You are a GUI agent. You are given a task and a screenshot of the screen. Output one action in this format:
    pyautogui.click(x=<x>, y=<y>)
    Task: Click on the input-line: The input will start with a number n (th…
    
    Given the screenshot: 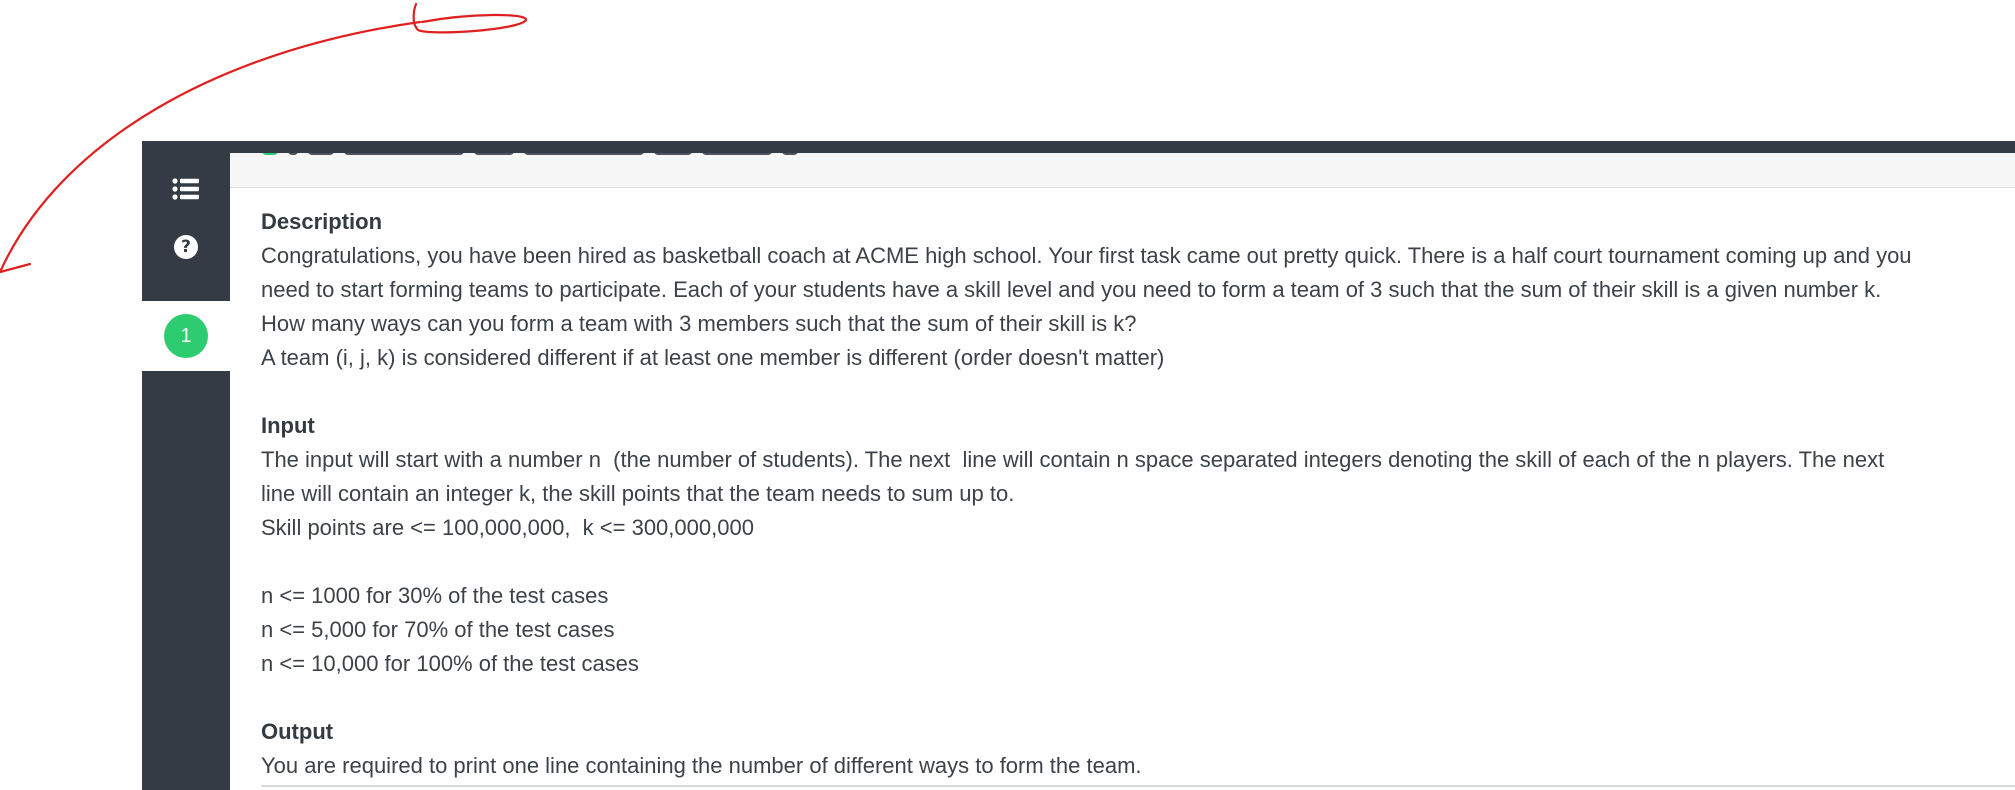 What is the action you would take?
    pyautogui.click(x=1073, y=459)
    